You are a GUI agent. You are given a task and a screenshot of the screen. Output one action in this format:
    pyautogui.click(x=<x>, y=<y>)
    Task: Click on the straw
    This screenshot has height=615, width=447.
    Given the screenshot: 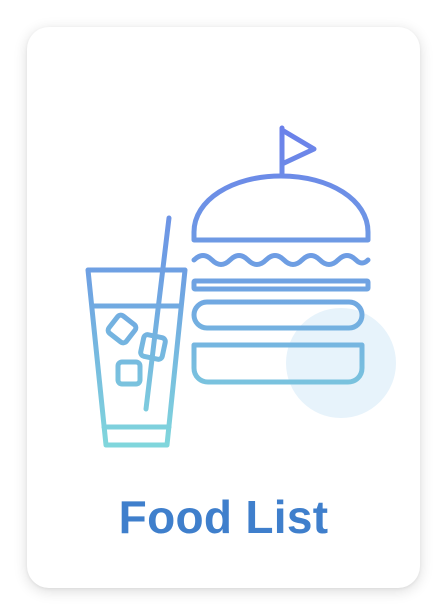 What is the action you would take?
    pyautogui.click(x=157, y=313)
    